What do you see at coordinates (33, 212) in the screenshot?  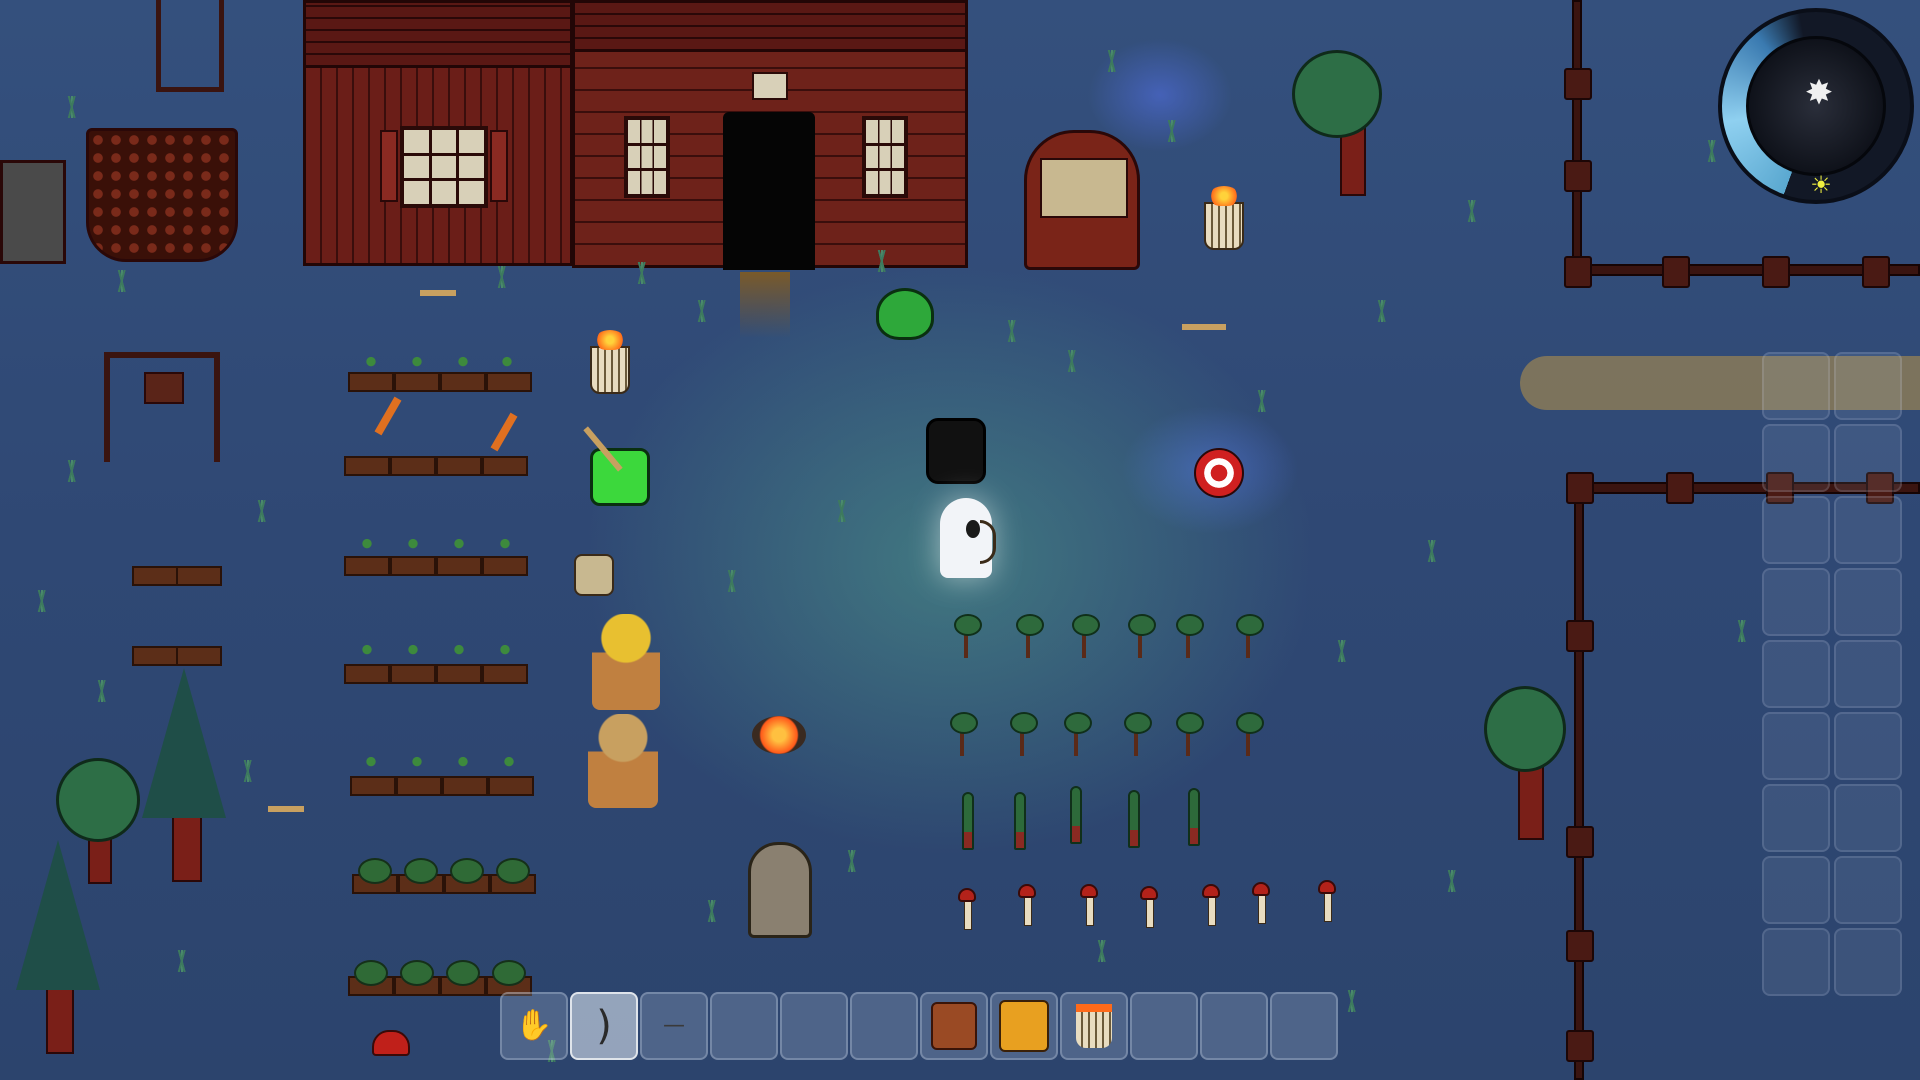 I see `stone-bin` at bounding box center [33, 212].